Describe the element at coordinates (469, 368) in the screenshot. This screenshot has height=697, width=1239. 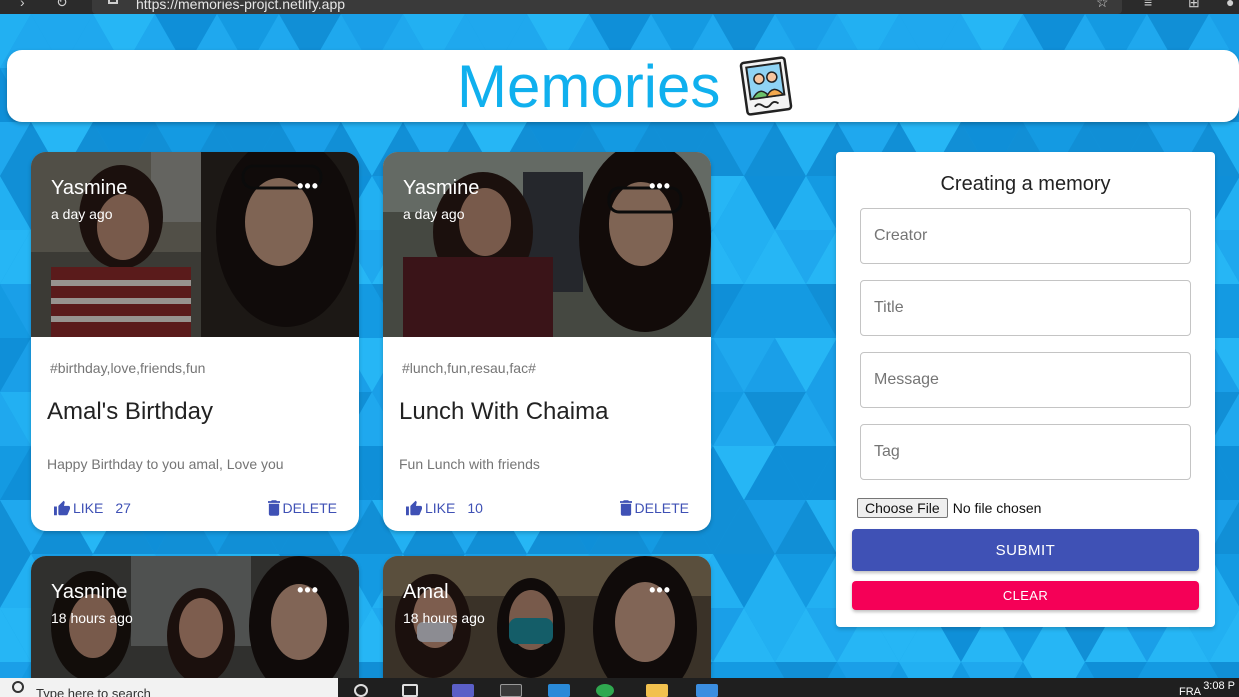
I see `post-tags: #lunch,fun,resau,fac#` at that location.